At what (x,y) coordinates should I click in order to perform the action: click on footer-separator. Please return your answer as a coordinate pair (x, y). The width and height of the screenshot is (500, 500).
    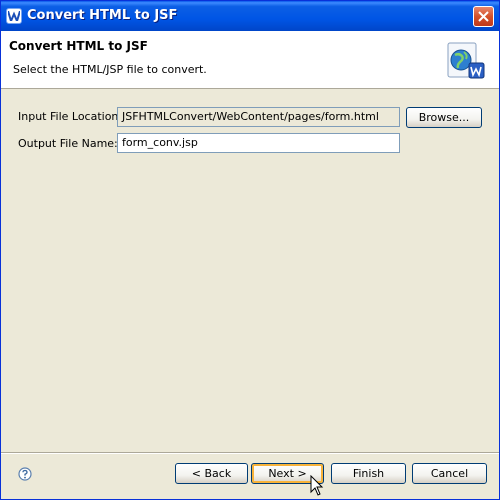
    Looking at the image, I should click on (250, 453).